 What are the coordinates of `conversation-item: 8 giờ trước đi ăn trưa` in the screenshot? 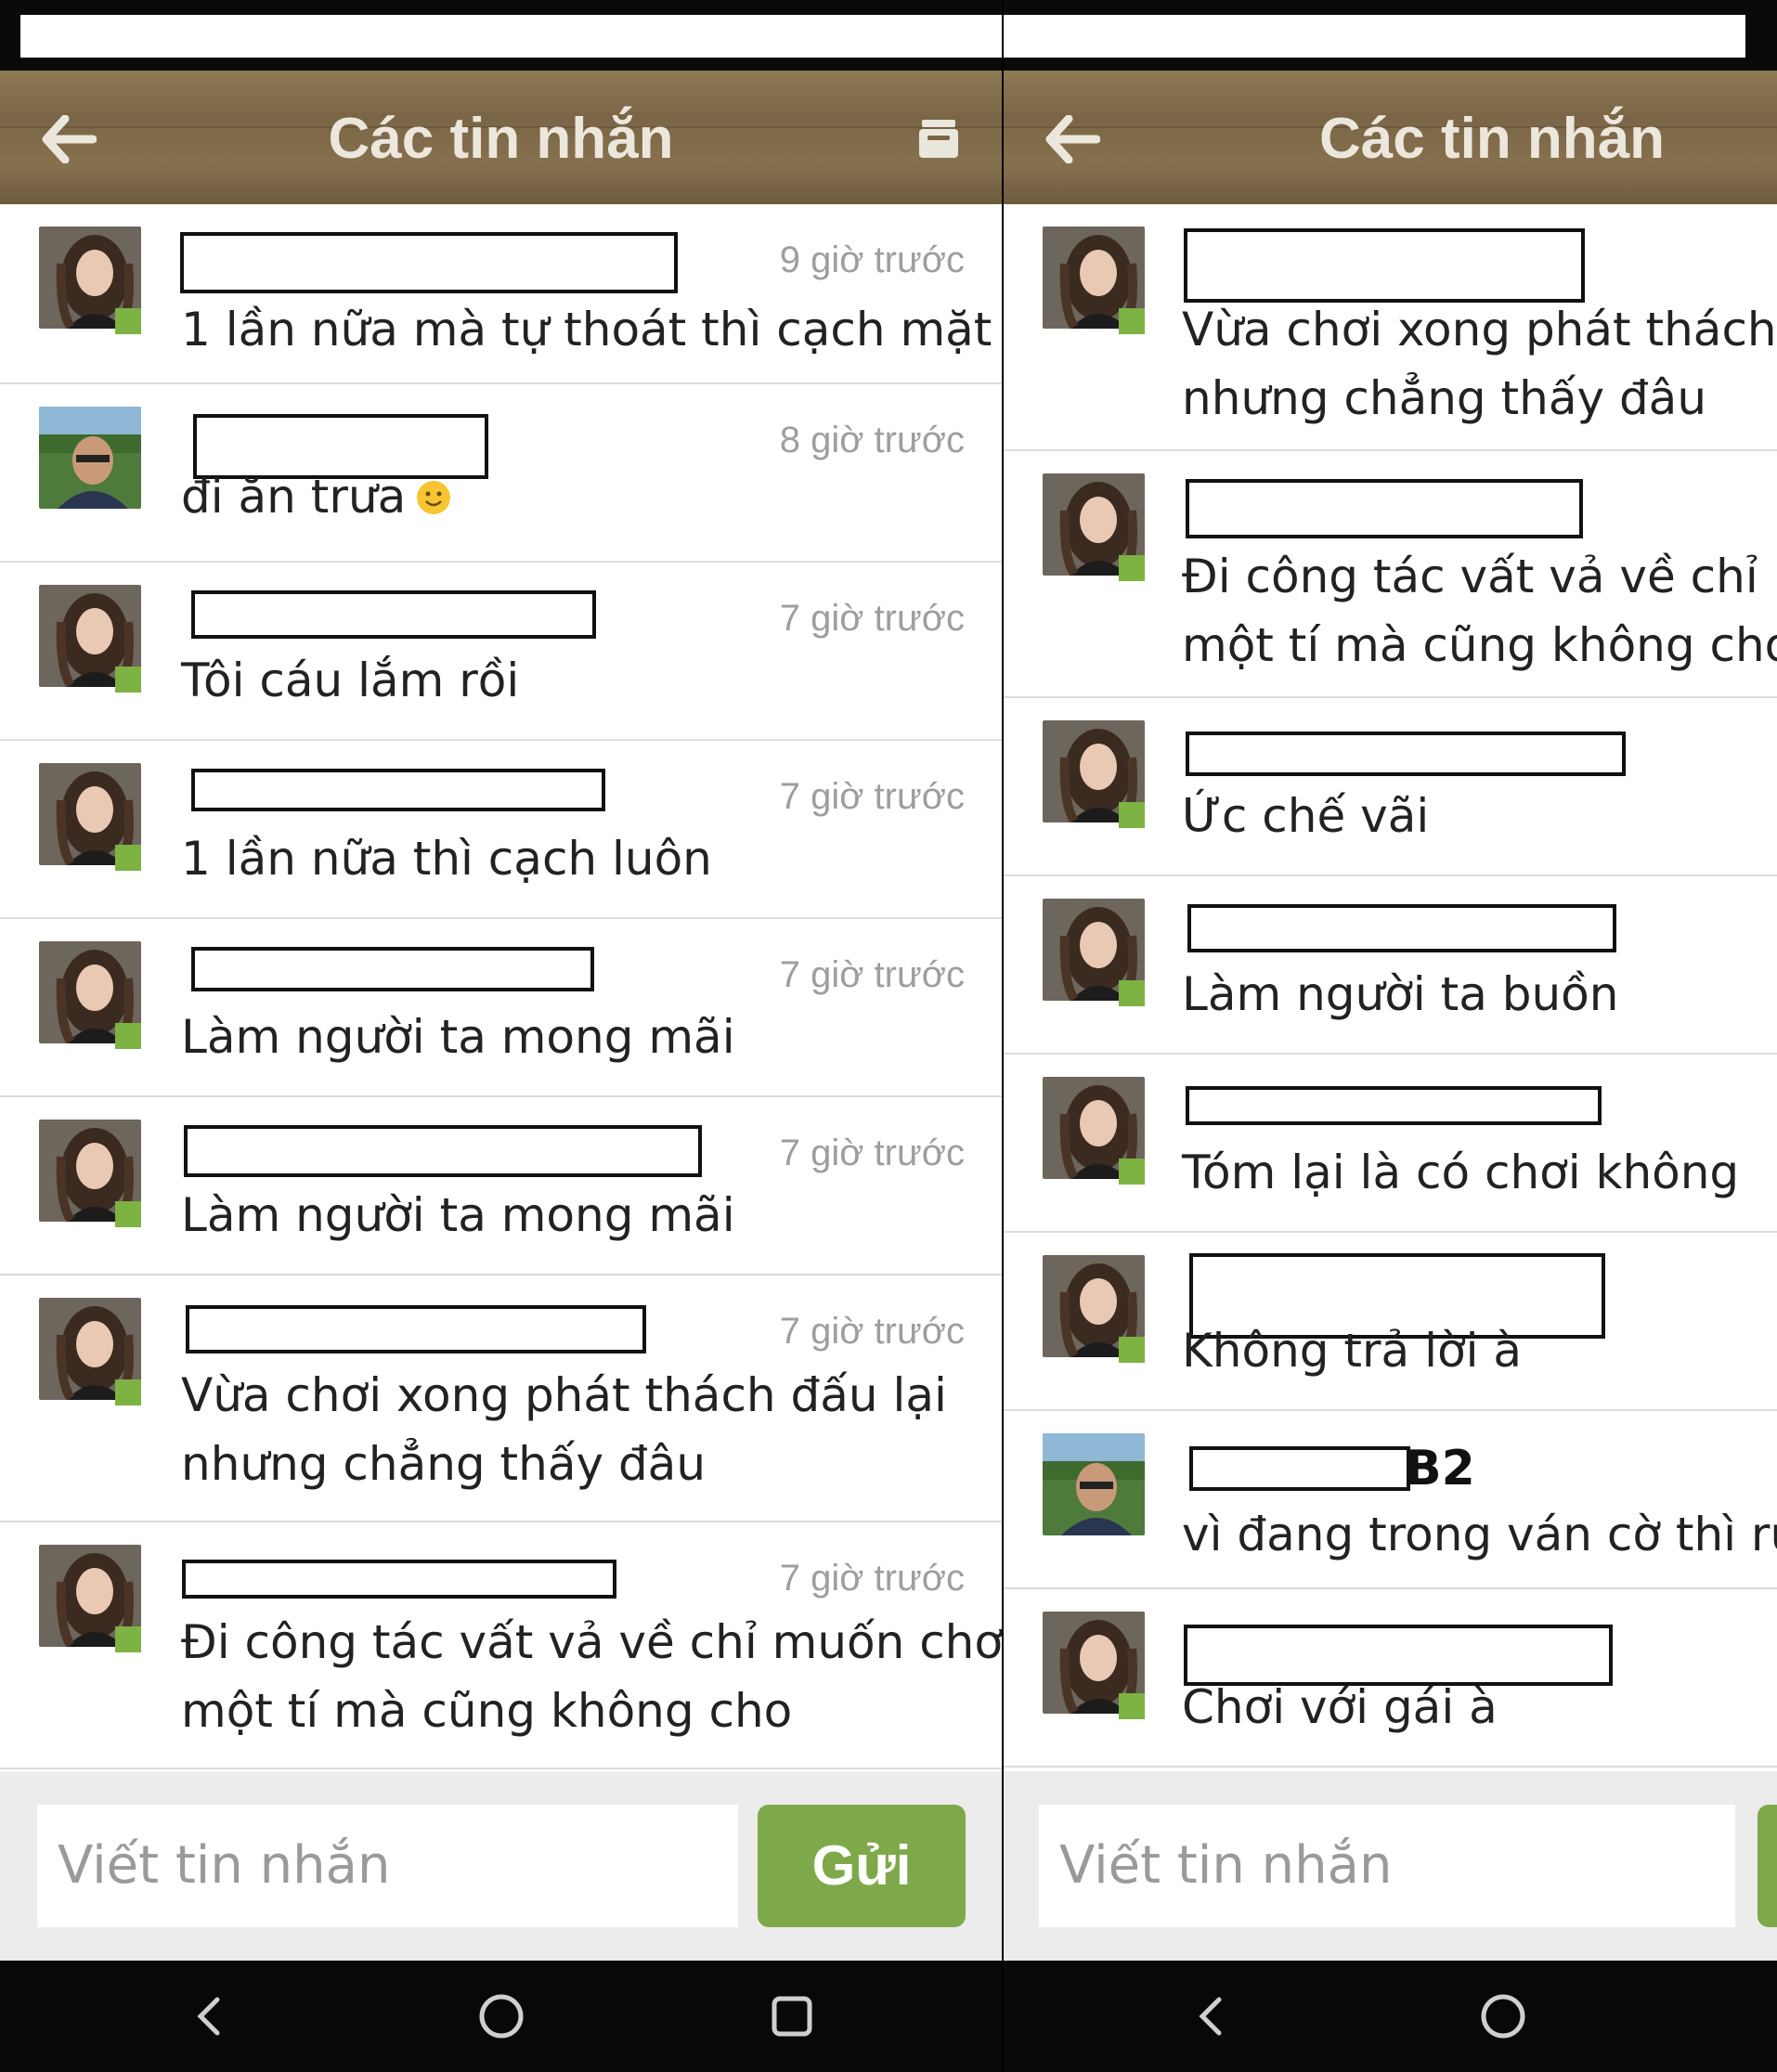 It's located at (501, 474).